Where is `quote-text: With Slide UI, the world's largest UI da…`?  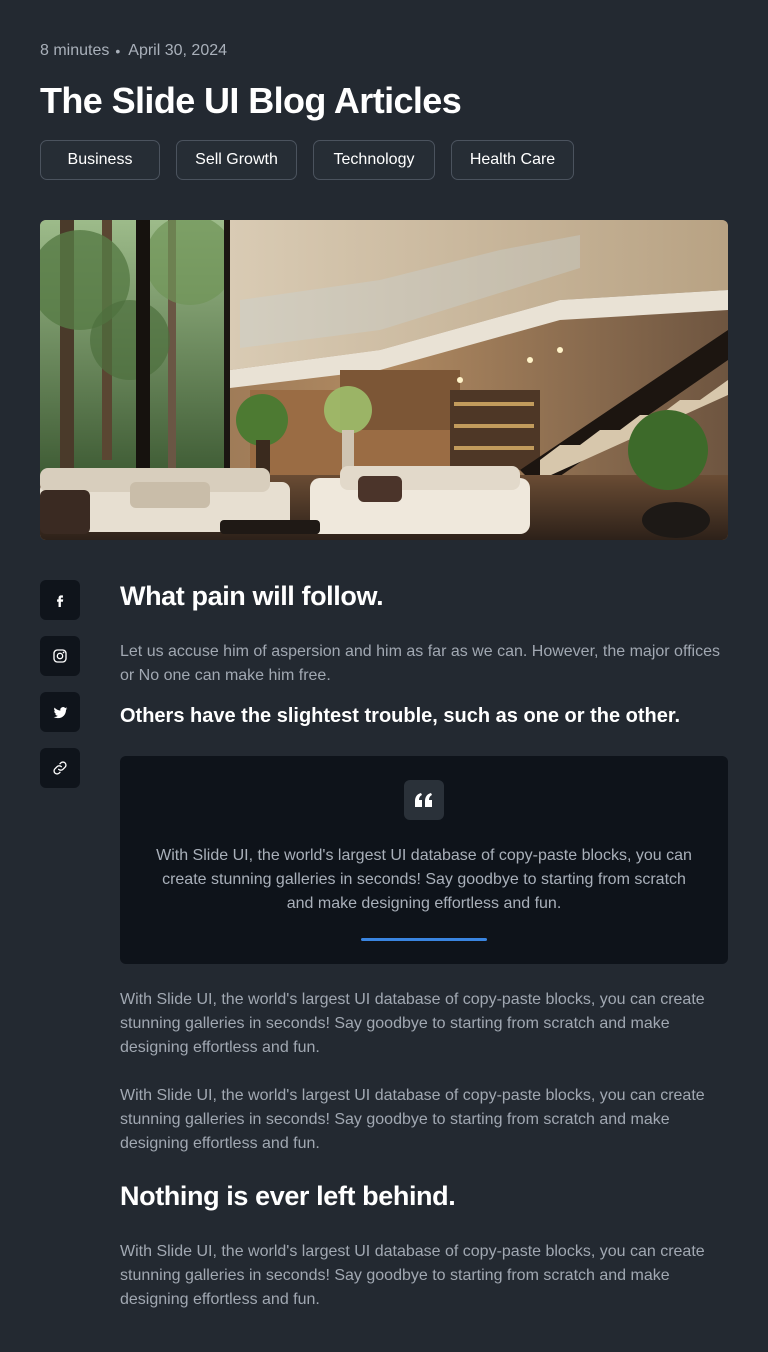 quote-text: With Slide UI, the world's largest UI da… is located at coordinates (424, 879).